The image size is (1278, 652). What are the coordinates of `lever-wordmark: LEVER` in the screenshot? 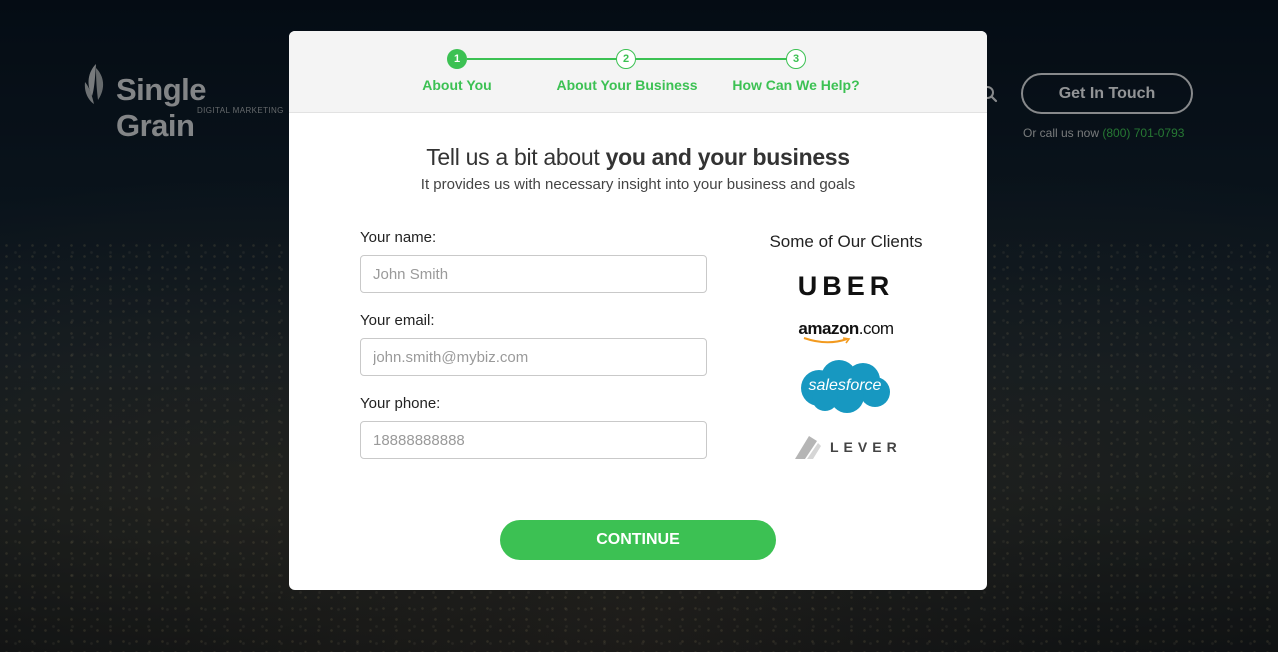 It's located at (866, 447).